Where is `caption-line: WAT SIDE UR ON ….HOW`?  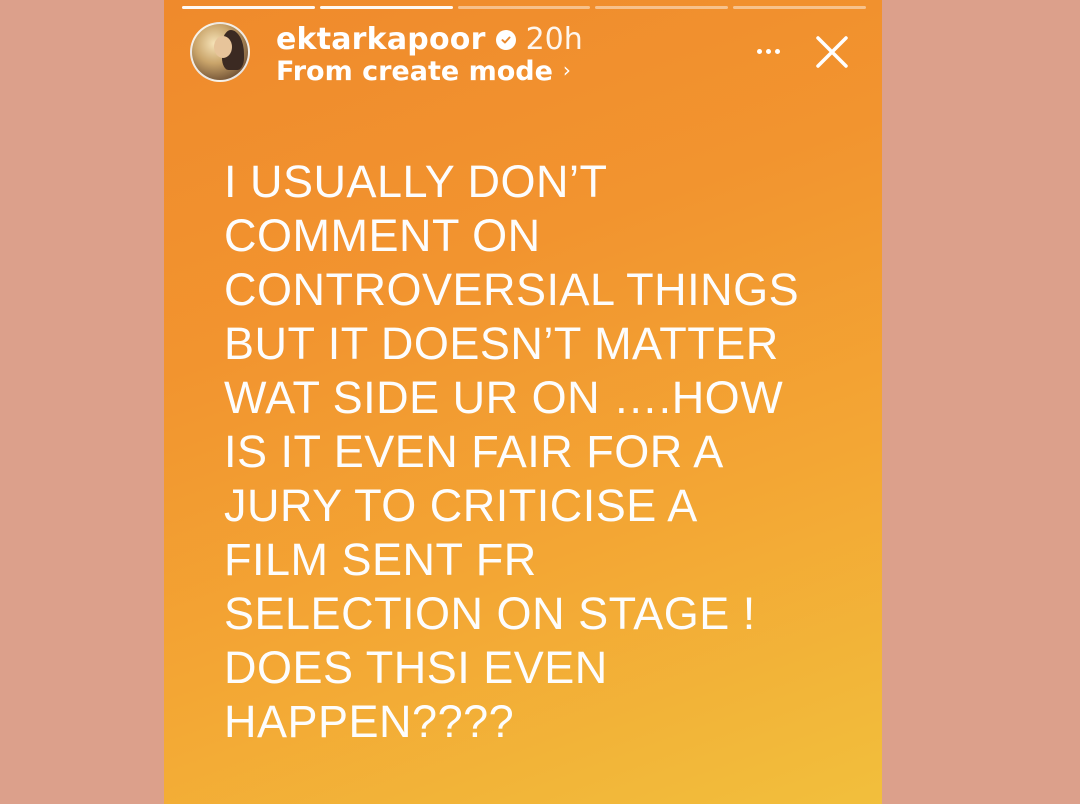
caption-line: WAT SIDE UR ON ….HOW is located at coordinates (504, 397).